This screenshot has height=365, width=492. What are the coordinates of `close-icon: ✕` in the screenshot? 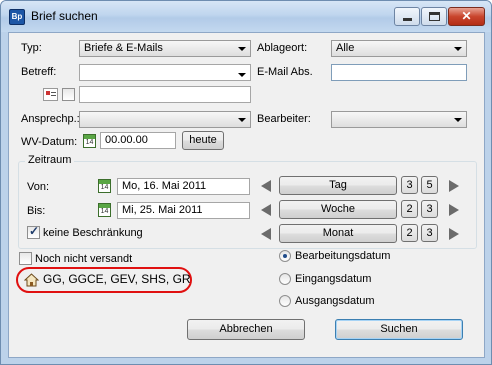 It's located at (466, 16).